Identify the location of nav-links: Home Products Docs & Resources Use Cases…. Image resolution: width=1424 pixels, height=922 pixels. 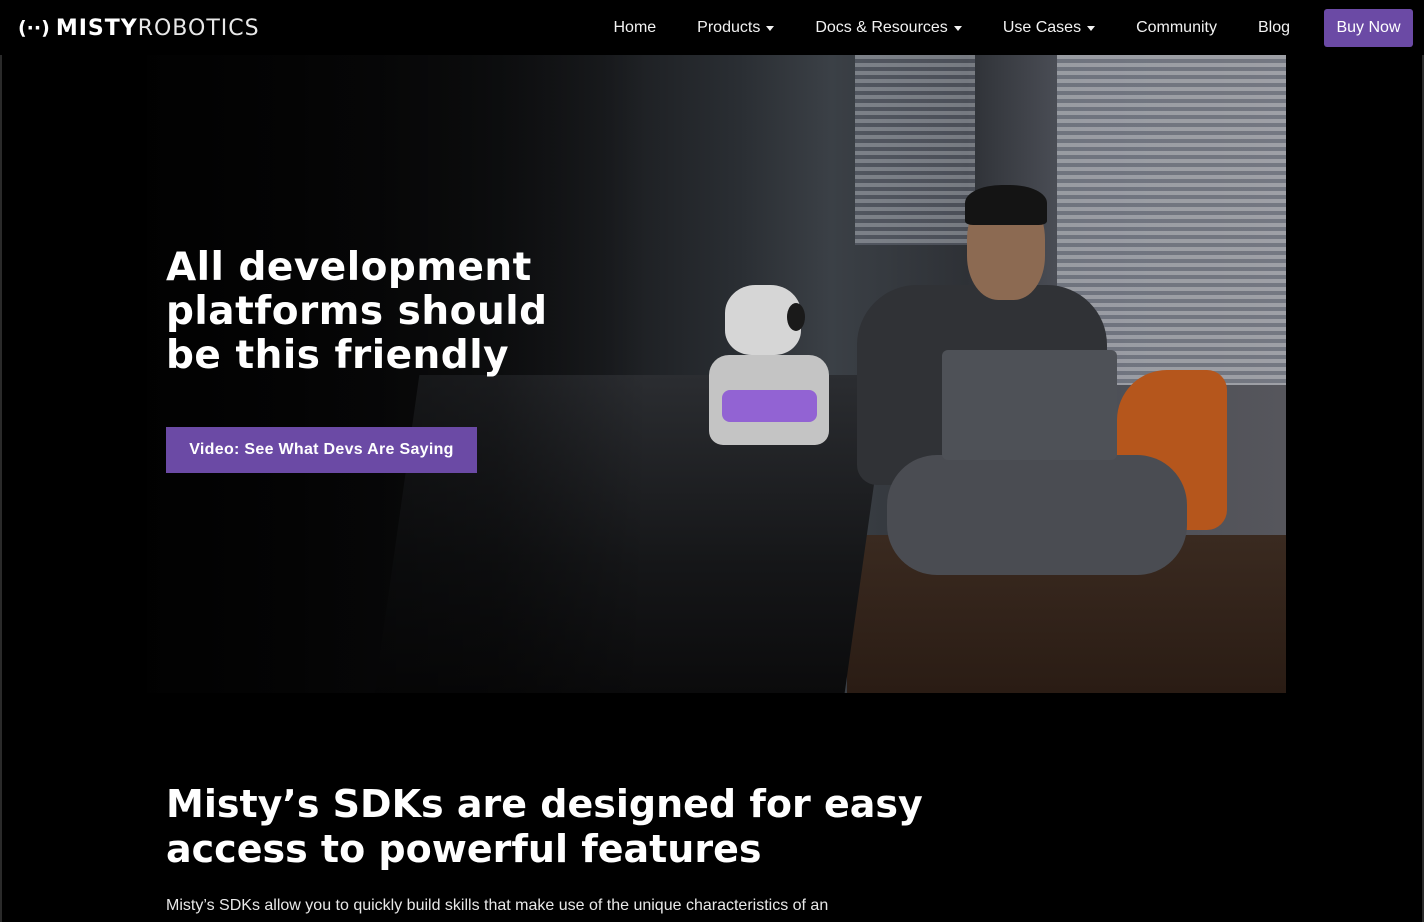
(1018, 27).